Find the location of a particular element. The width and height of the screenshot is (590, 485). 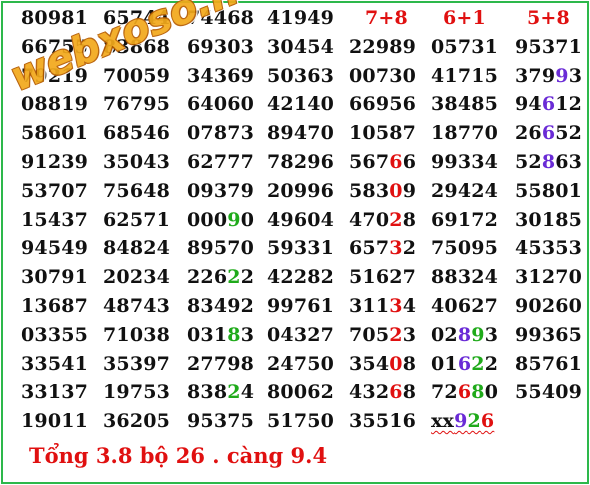

digit-segment: 432 is located at coordinates (369, 392).